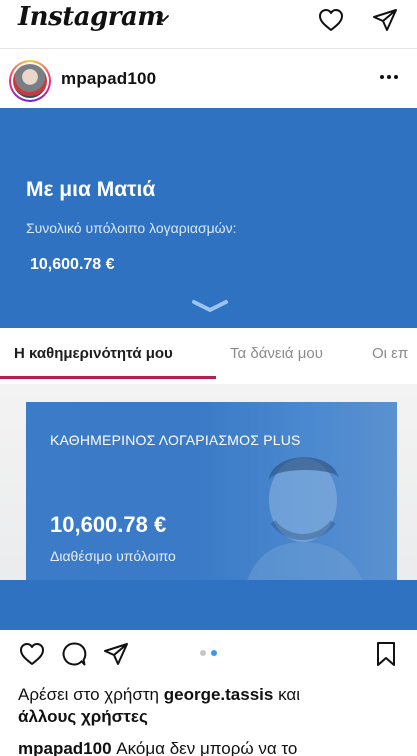 The image size is (417, 756). Describe the element at coordinates (208, 48) in the screenshot. I see `top-divider` at that location.